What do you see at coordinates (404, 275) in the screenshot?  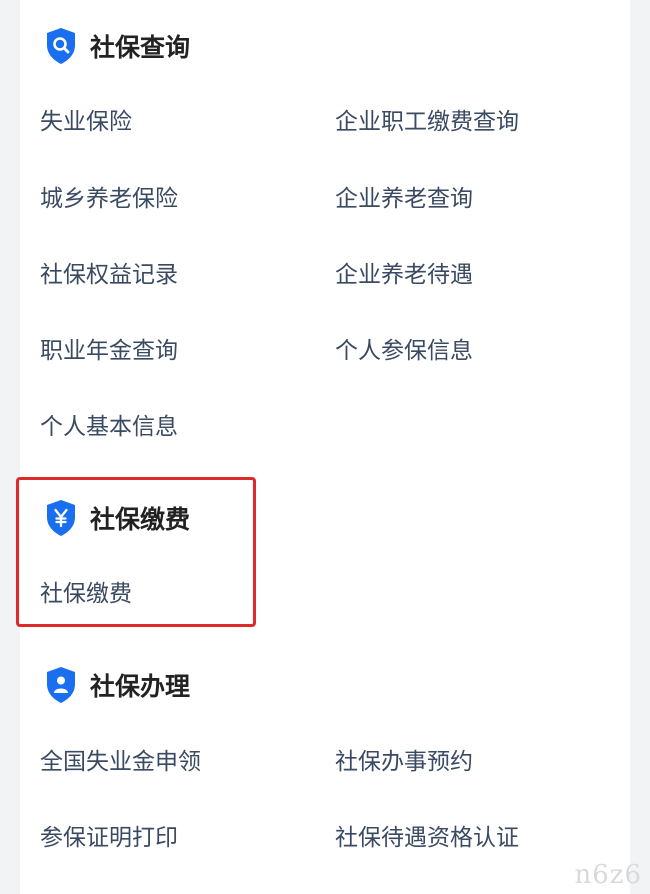 I see `link-enterprise-pension-benefit: 企业养老待遇` at bounding box center [404, 275].